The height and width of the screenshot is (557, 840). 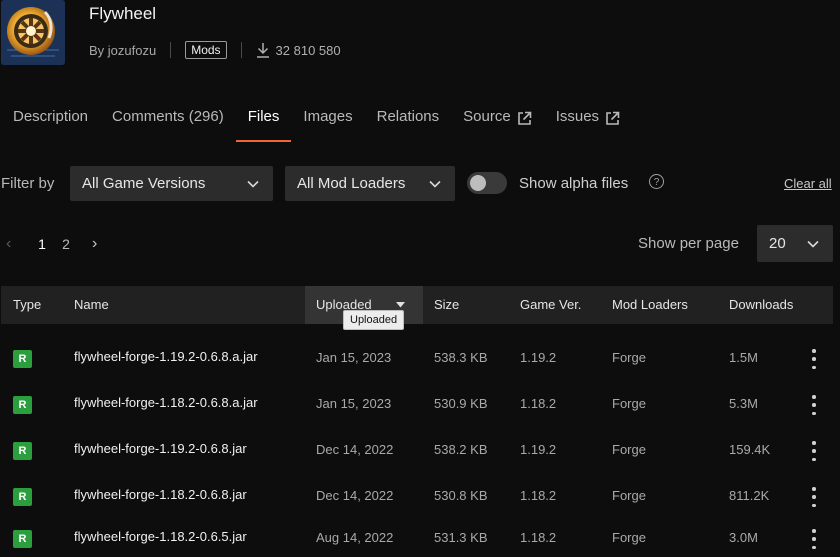 I want to click on header-name: Name, so click(x=91, y=304).